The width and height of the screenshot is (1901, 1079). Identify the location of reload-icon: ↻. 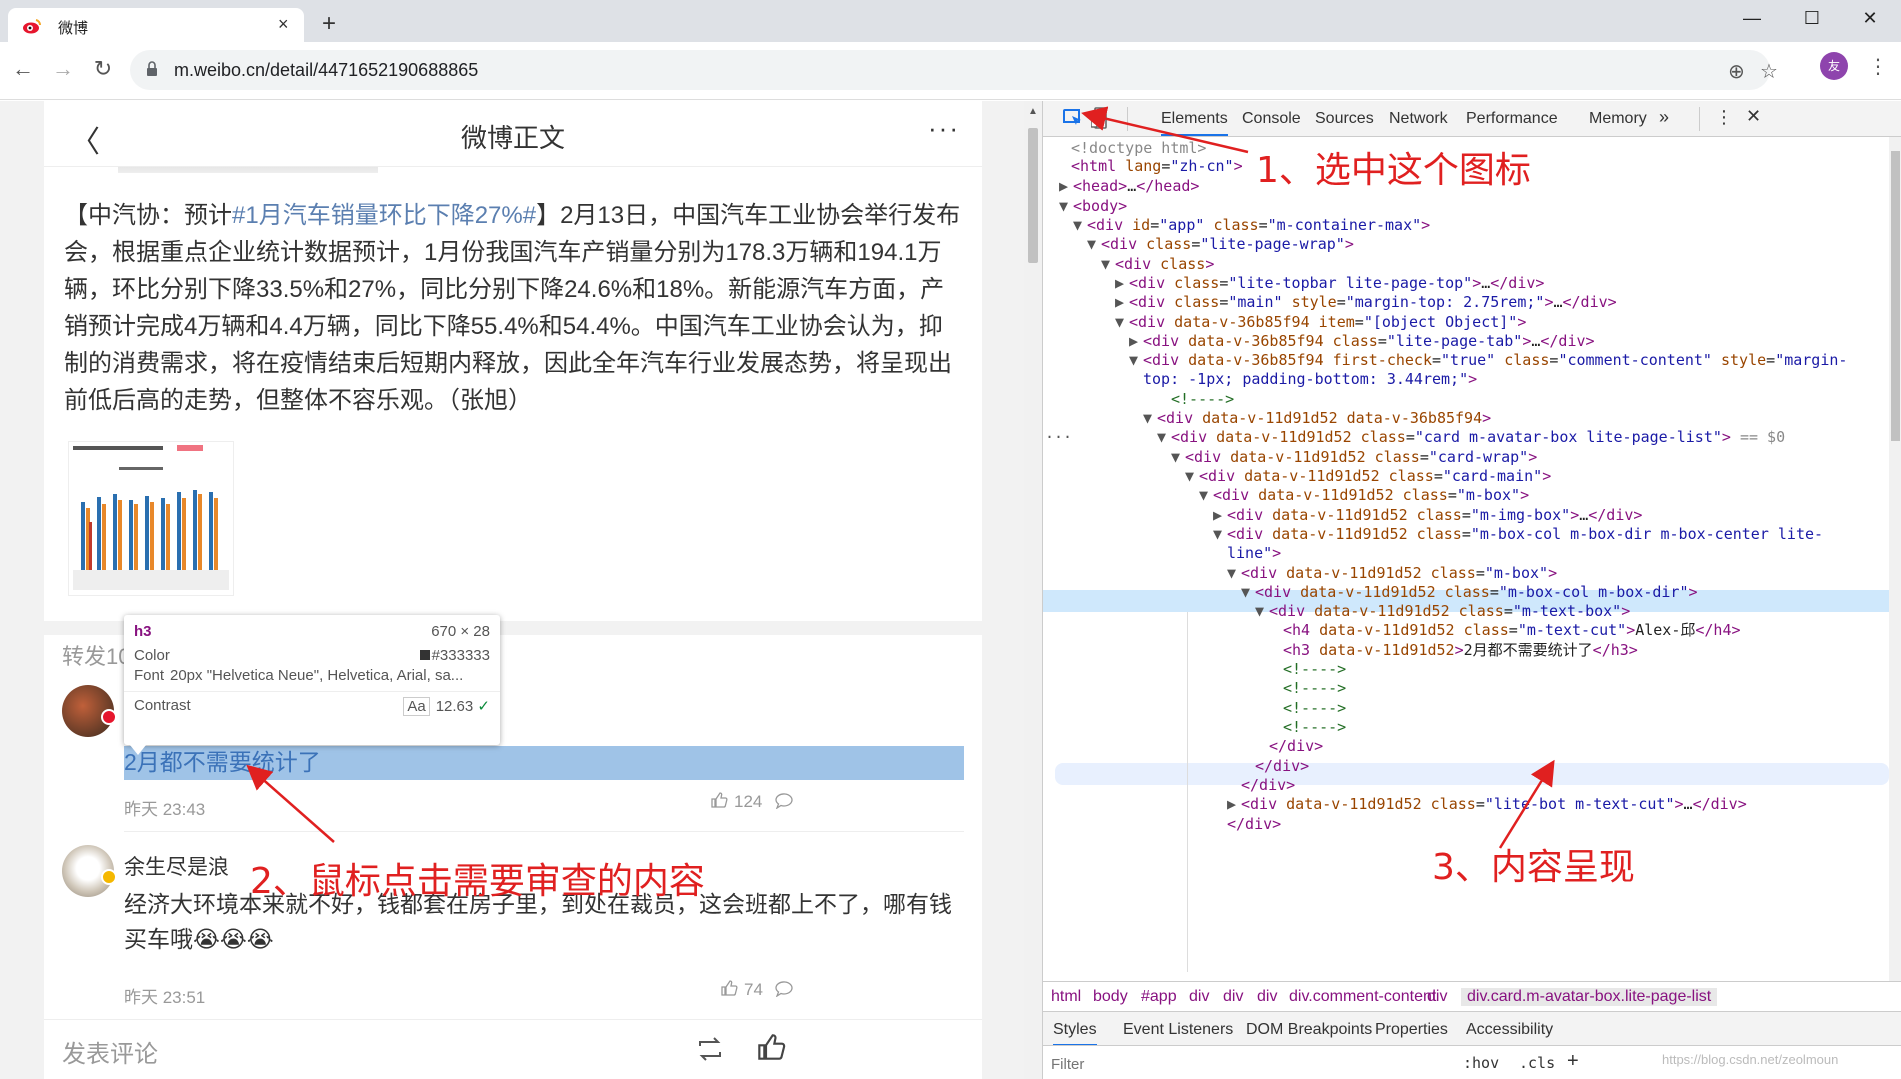
(103, 69).